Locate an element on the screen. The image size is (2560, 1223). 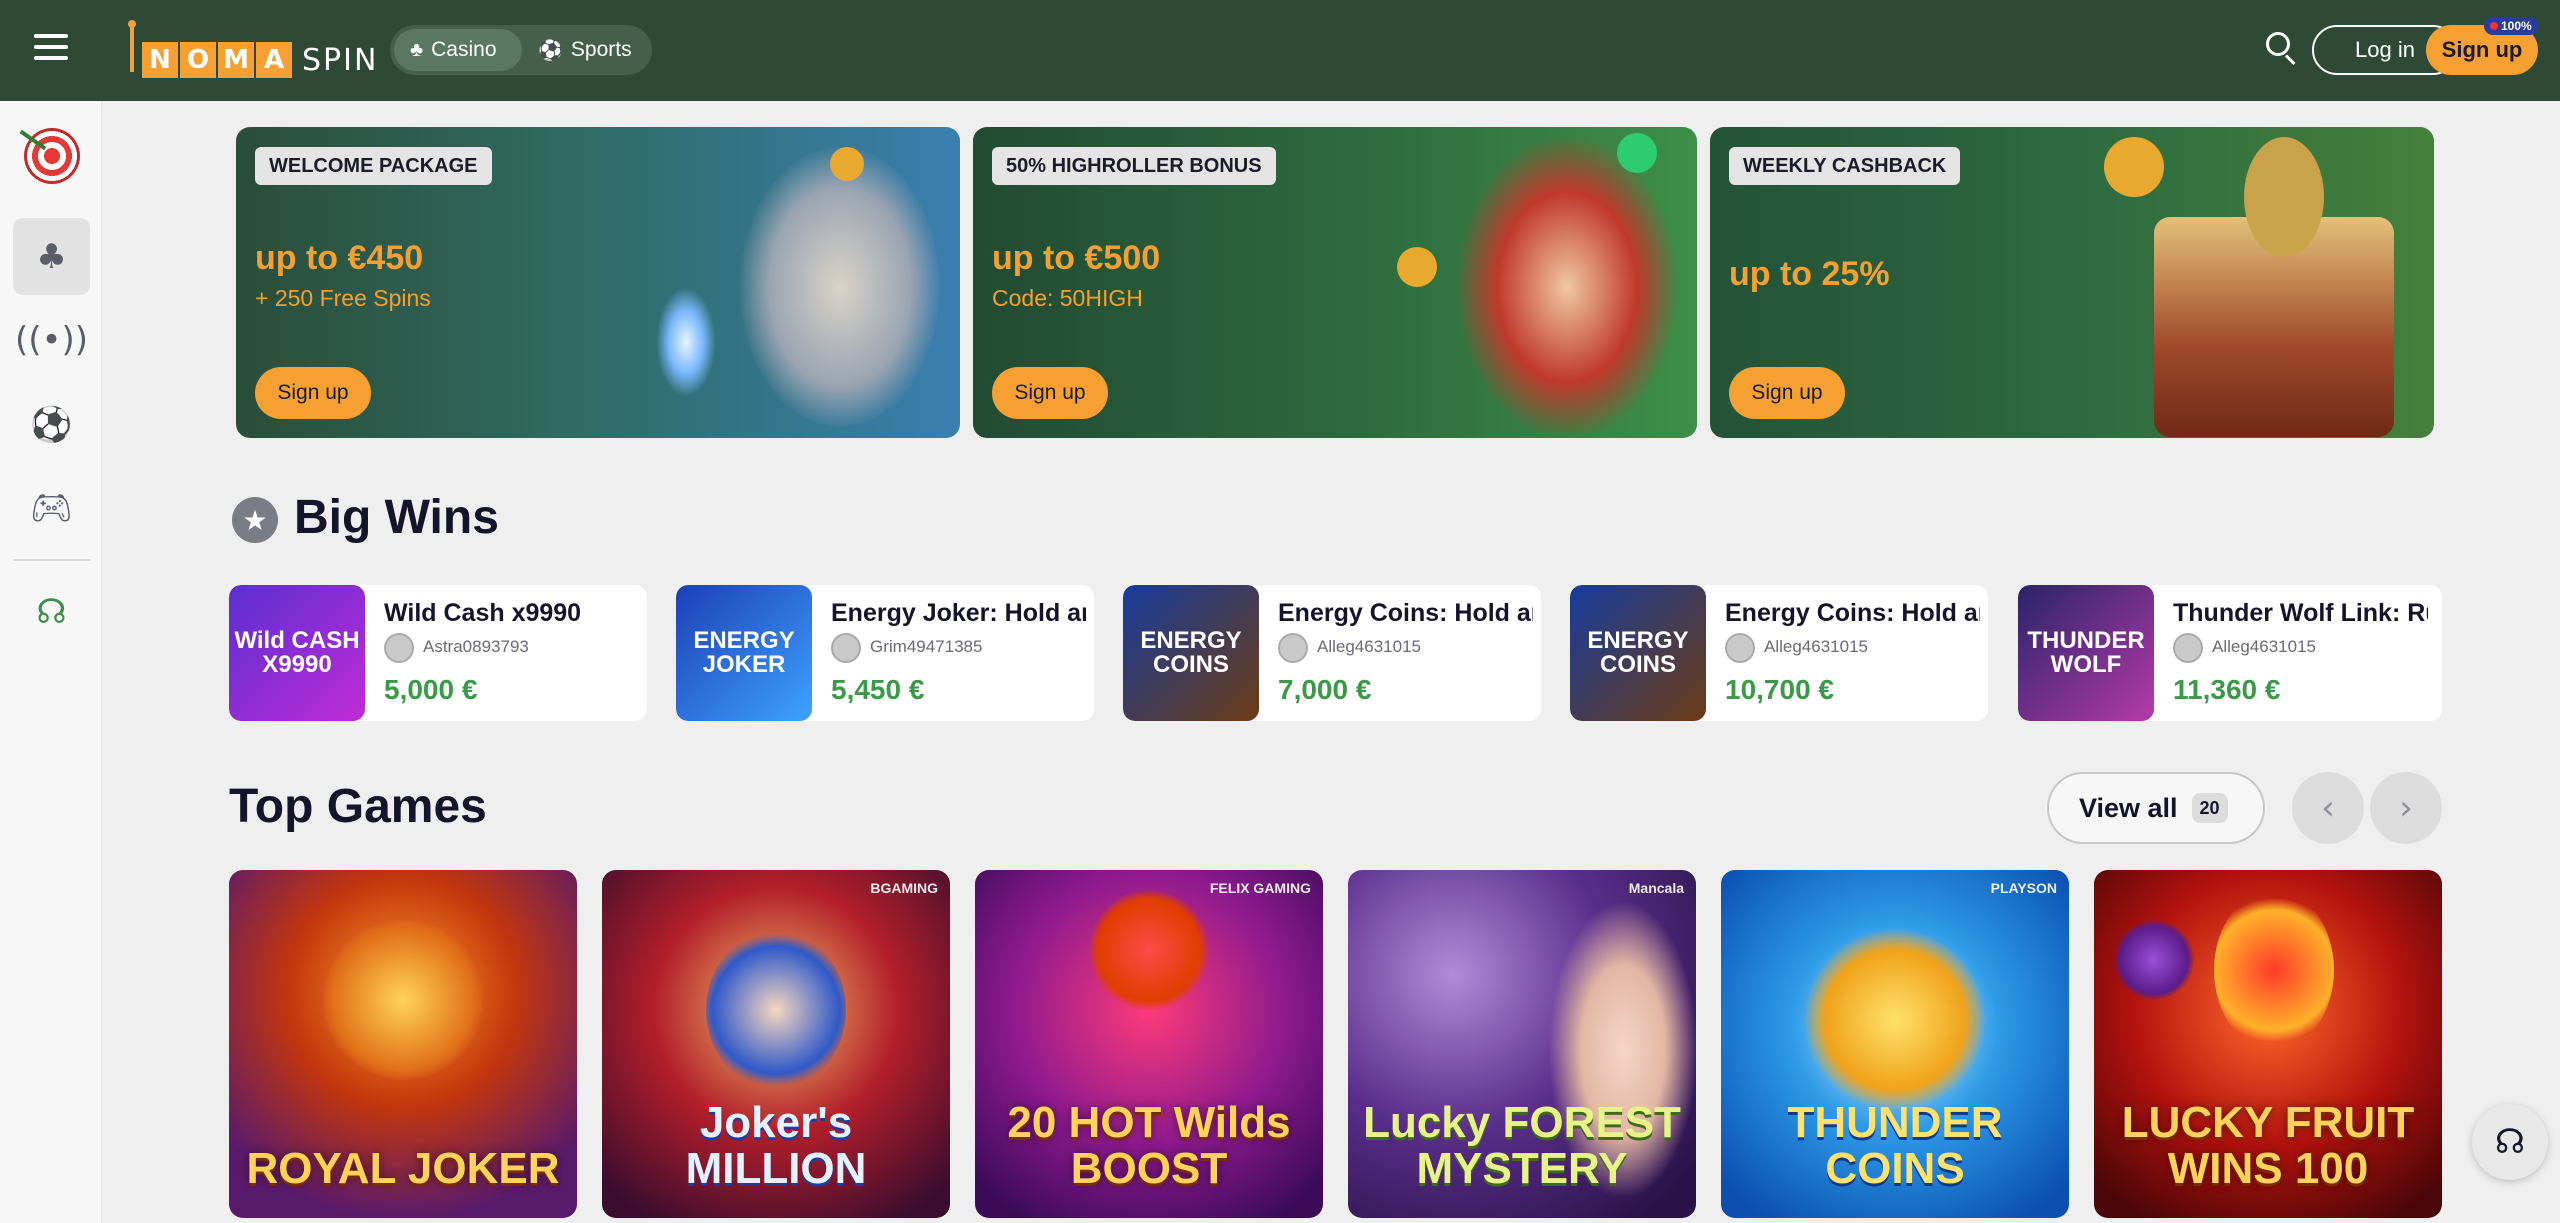
promo-subtext: Code: 50HIGH is located at coordinates (1067, 298).